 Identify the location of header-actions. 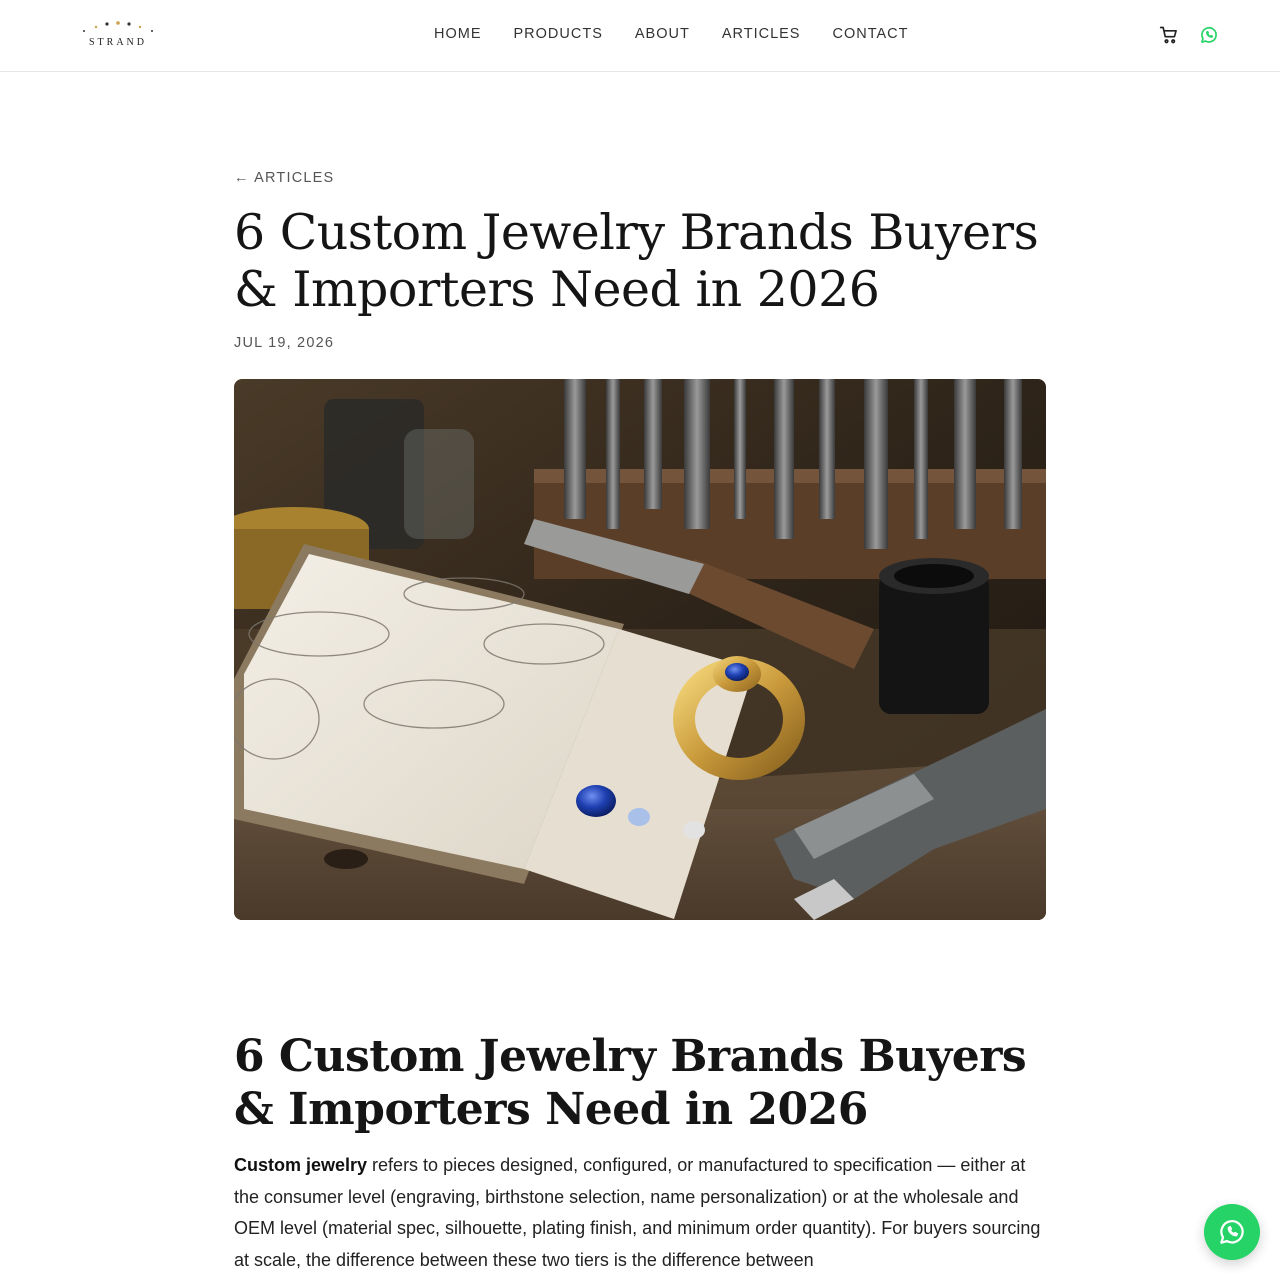
(1189, 35).